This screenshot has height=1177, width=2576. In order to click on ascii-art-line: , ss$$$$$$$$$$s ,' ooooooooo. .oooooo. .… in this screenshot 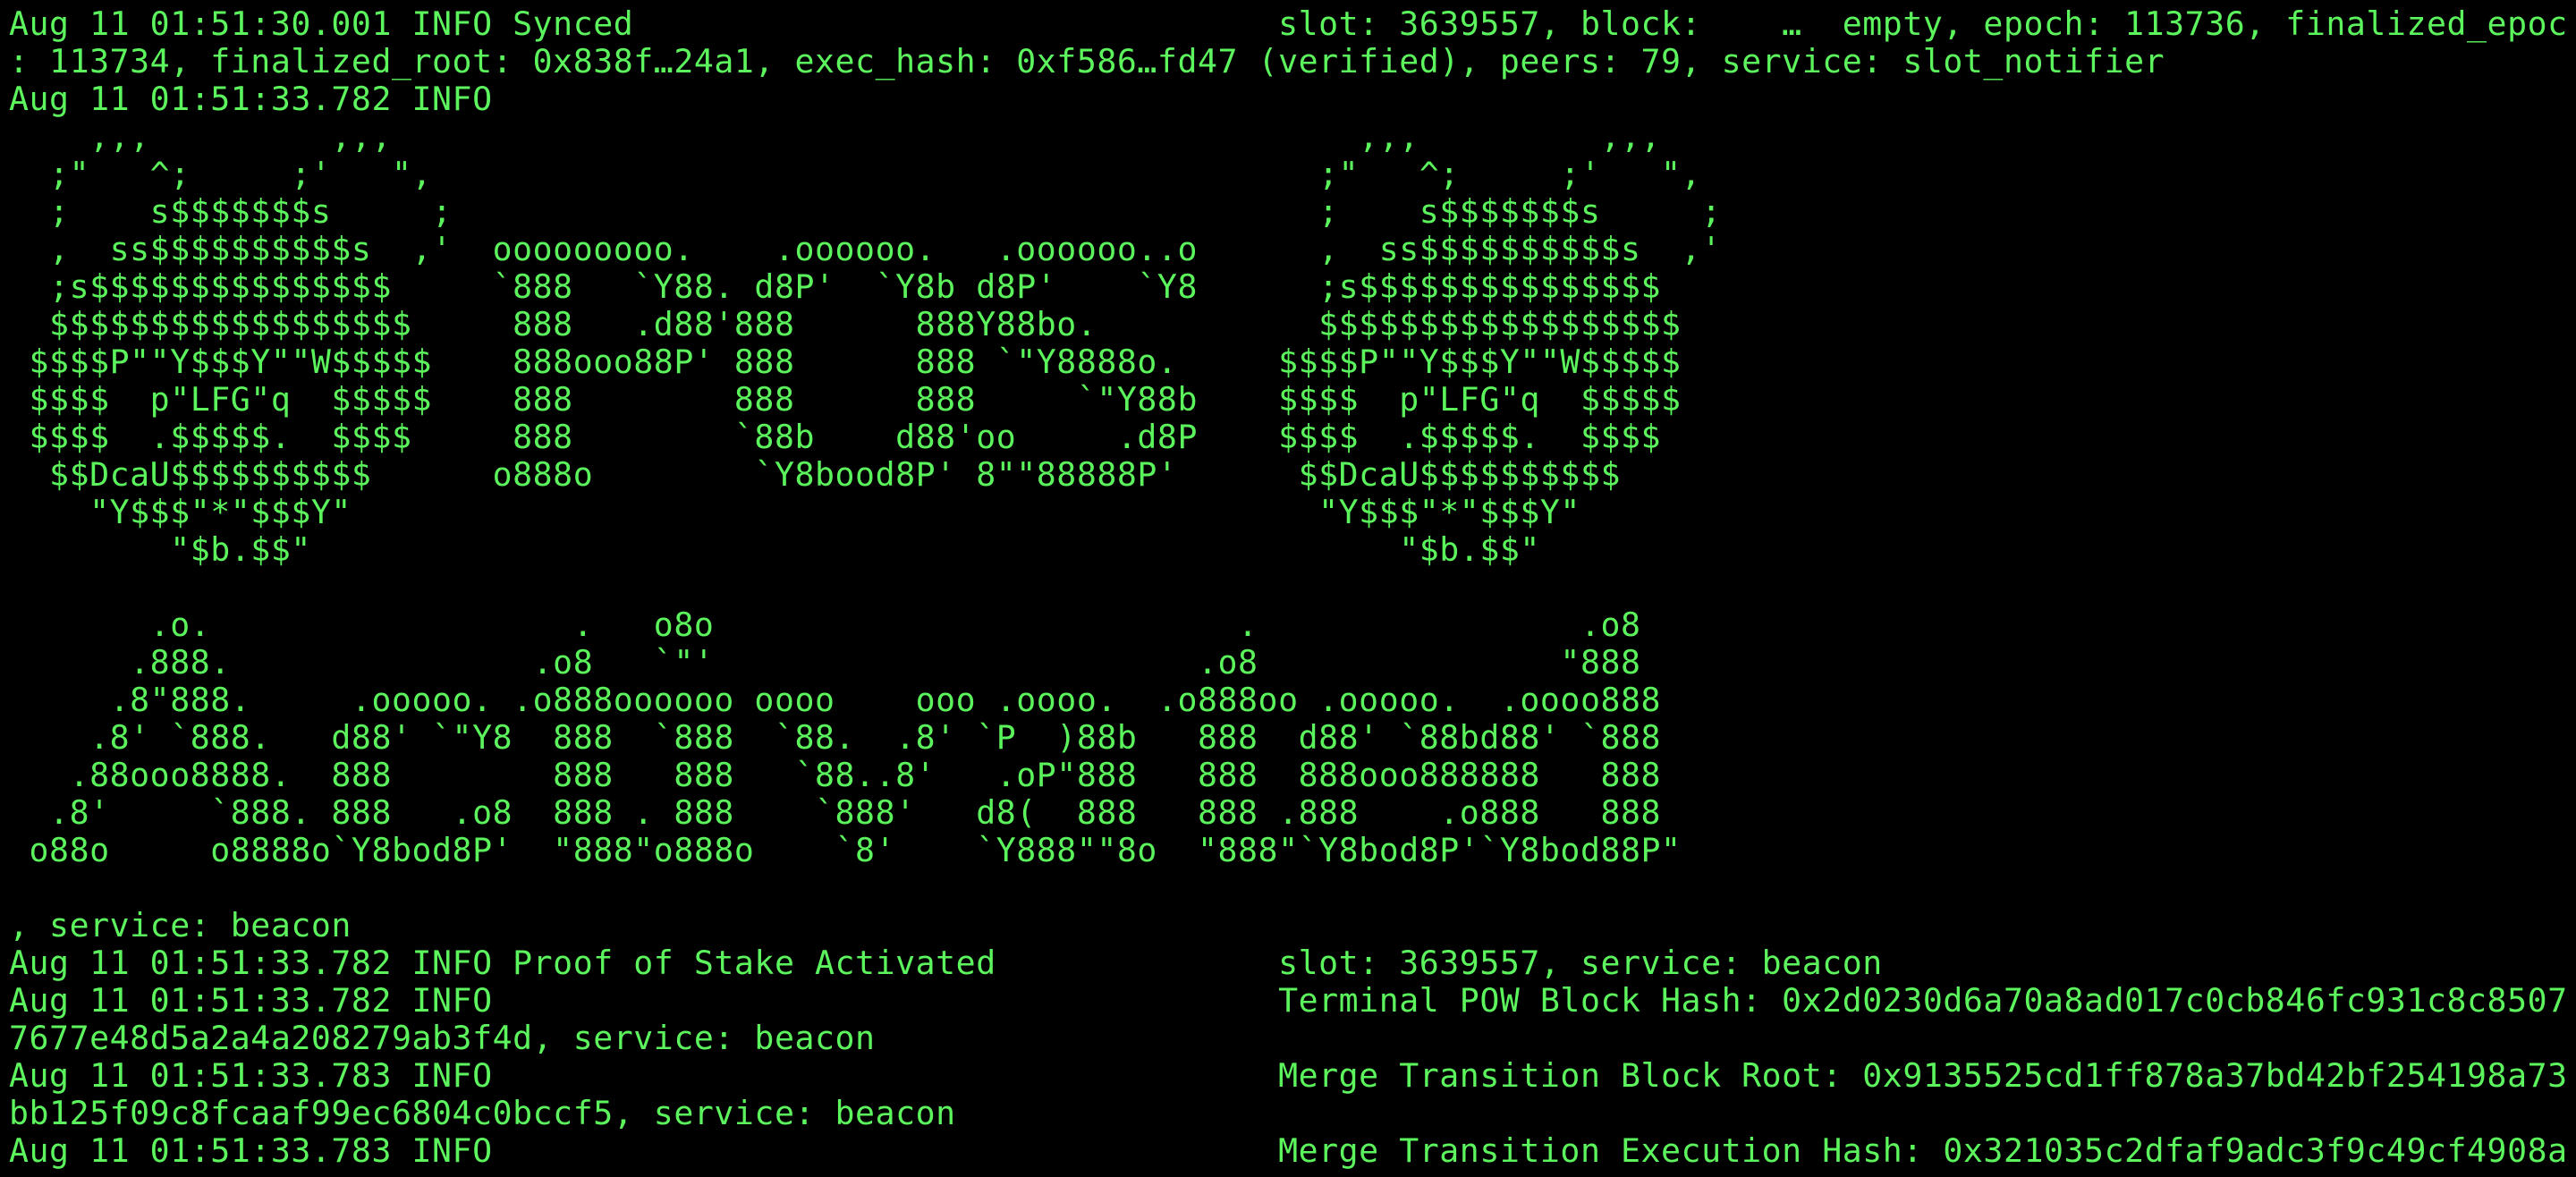, I will do `click(865, 249)`.